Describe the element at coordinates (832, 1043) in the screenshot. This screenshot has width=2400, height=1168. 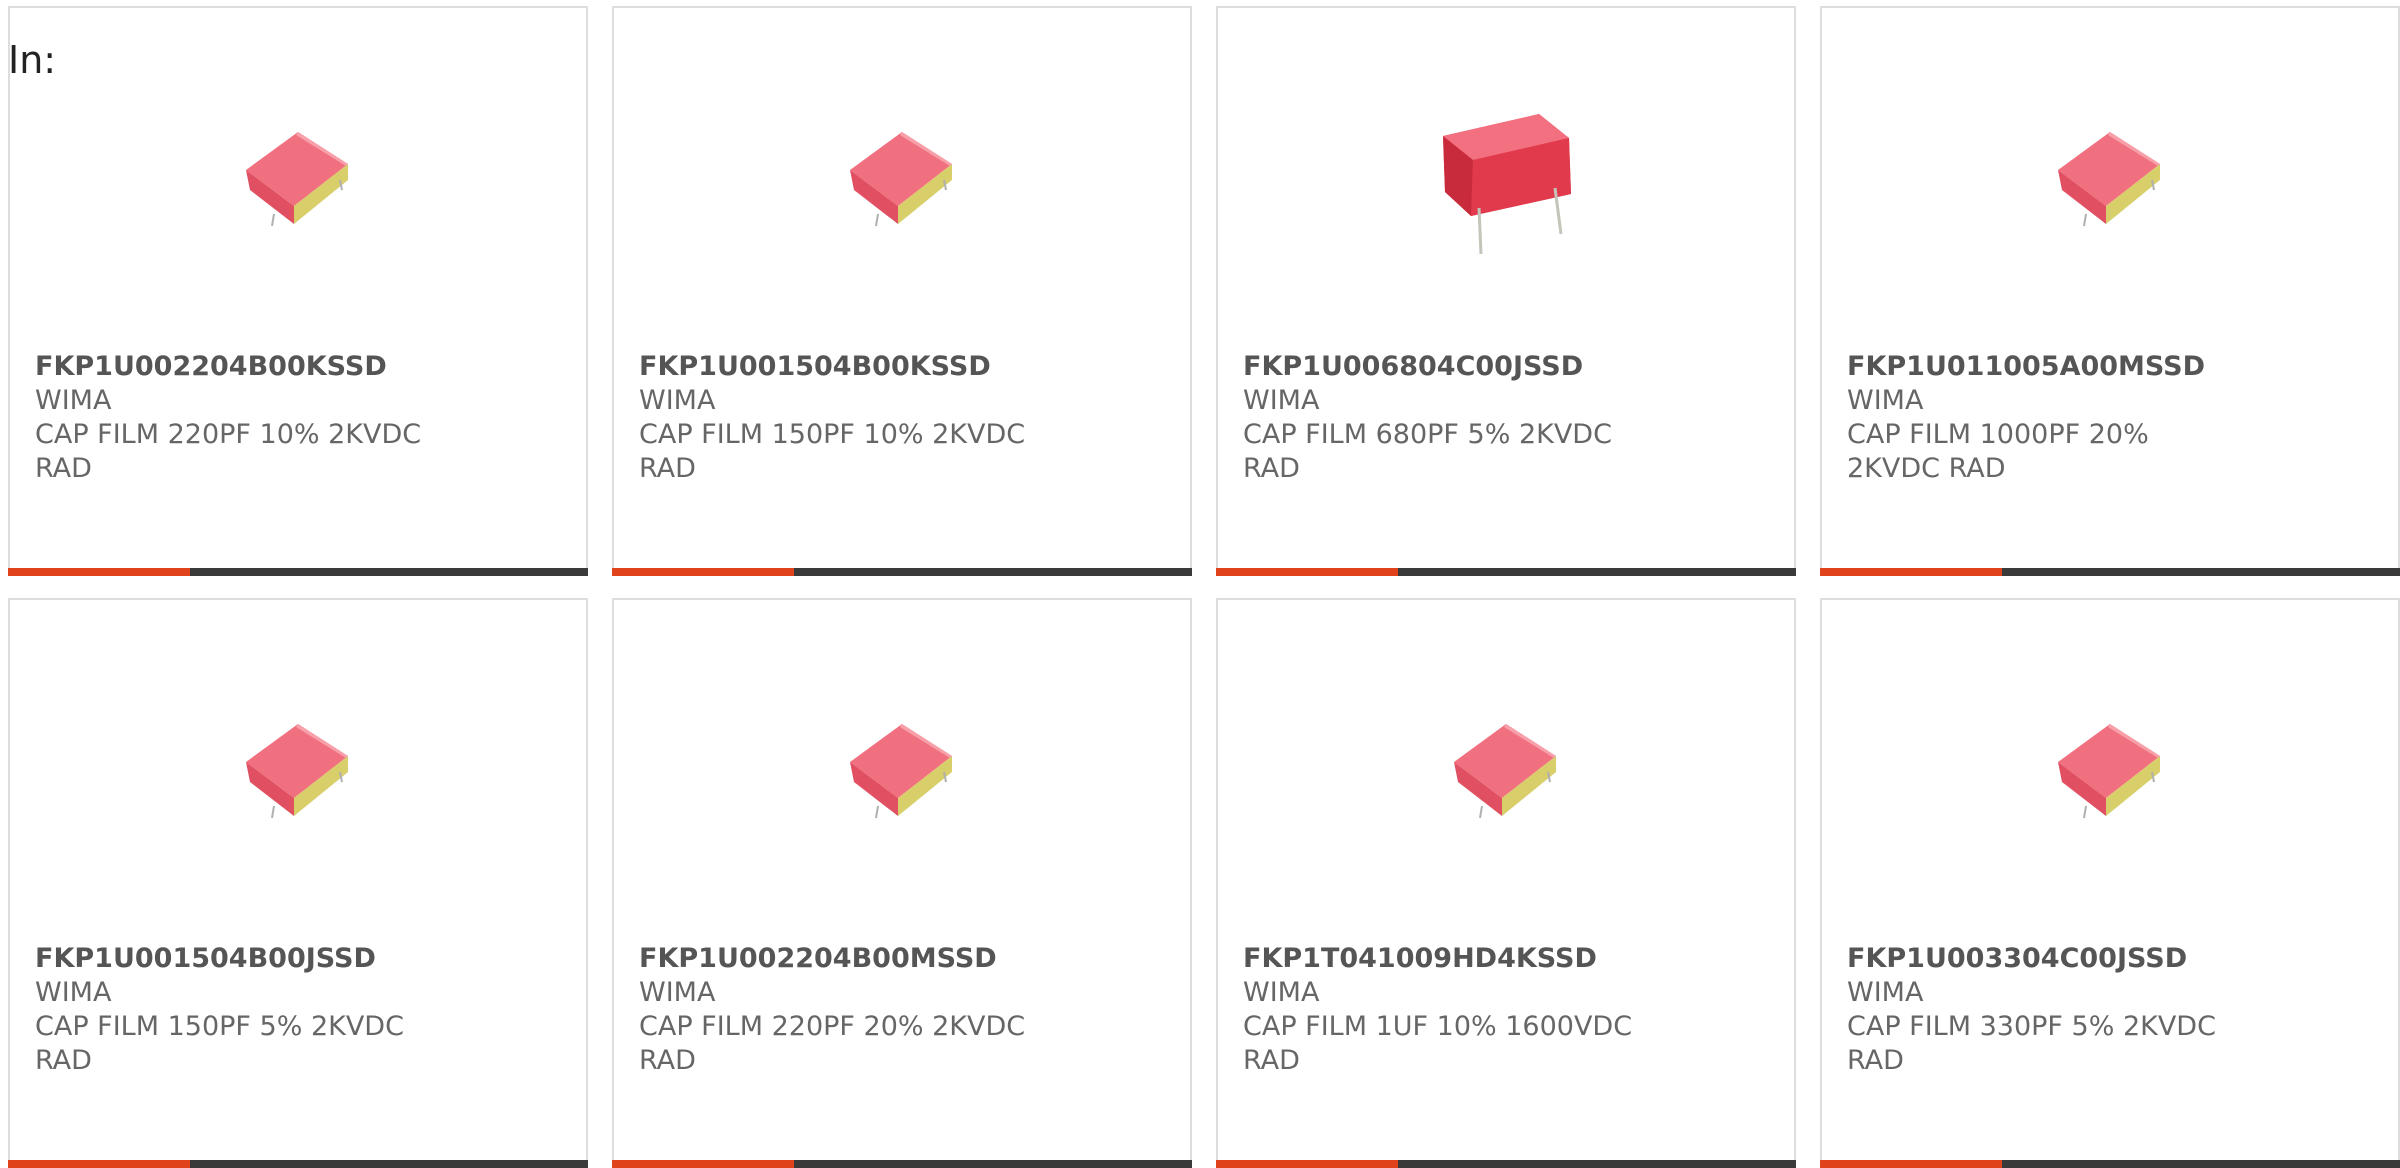
I see `description: CAP FILM 220PF 20% 2KVDC RAD` at that location.